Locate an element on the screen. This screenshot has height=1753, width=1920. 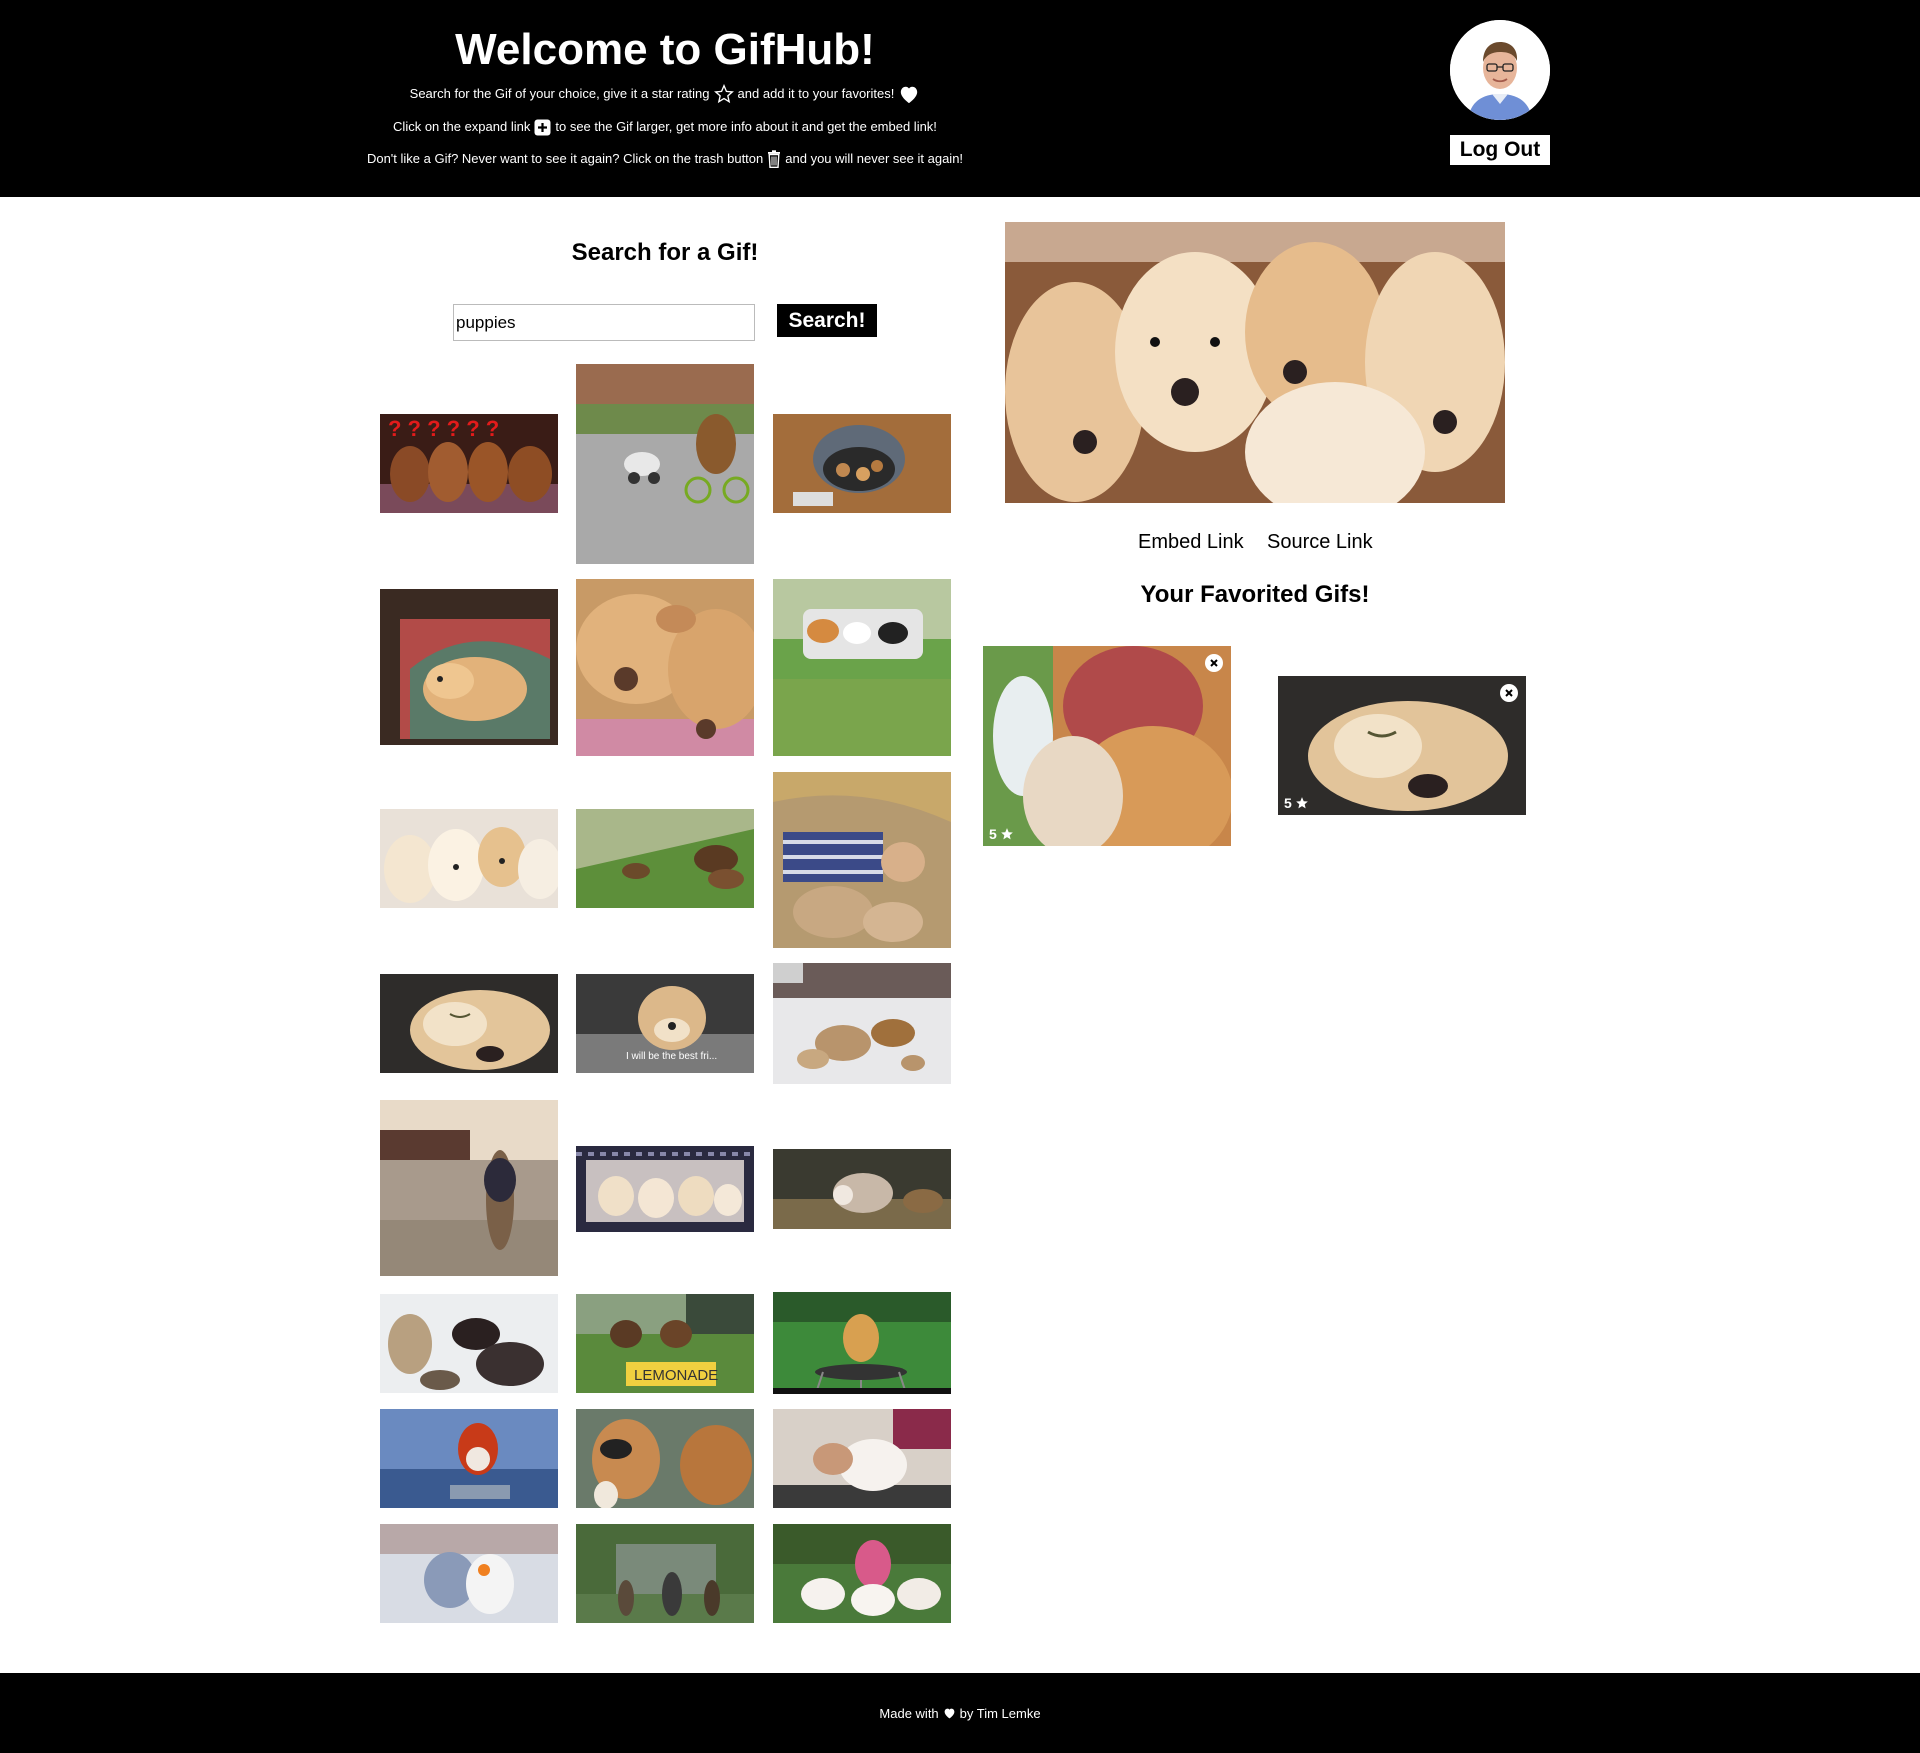
footer: Made with by Tim Lemke is located at coordinates (960, 1713).